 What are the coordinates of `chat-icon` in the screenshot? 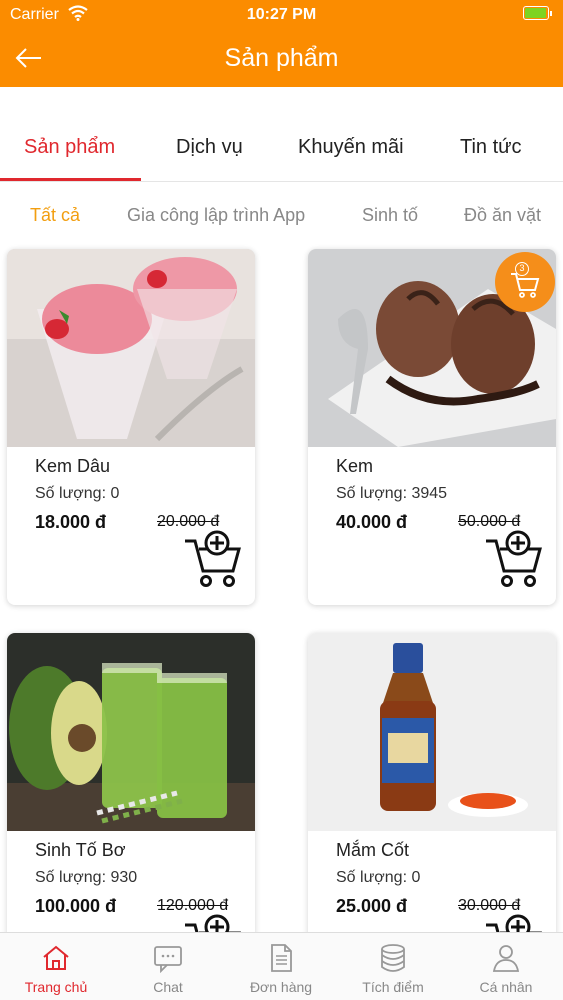 It's located at (168, 959).